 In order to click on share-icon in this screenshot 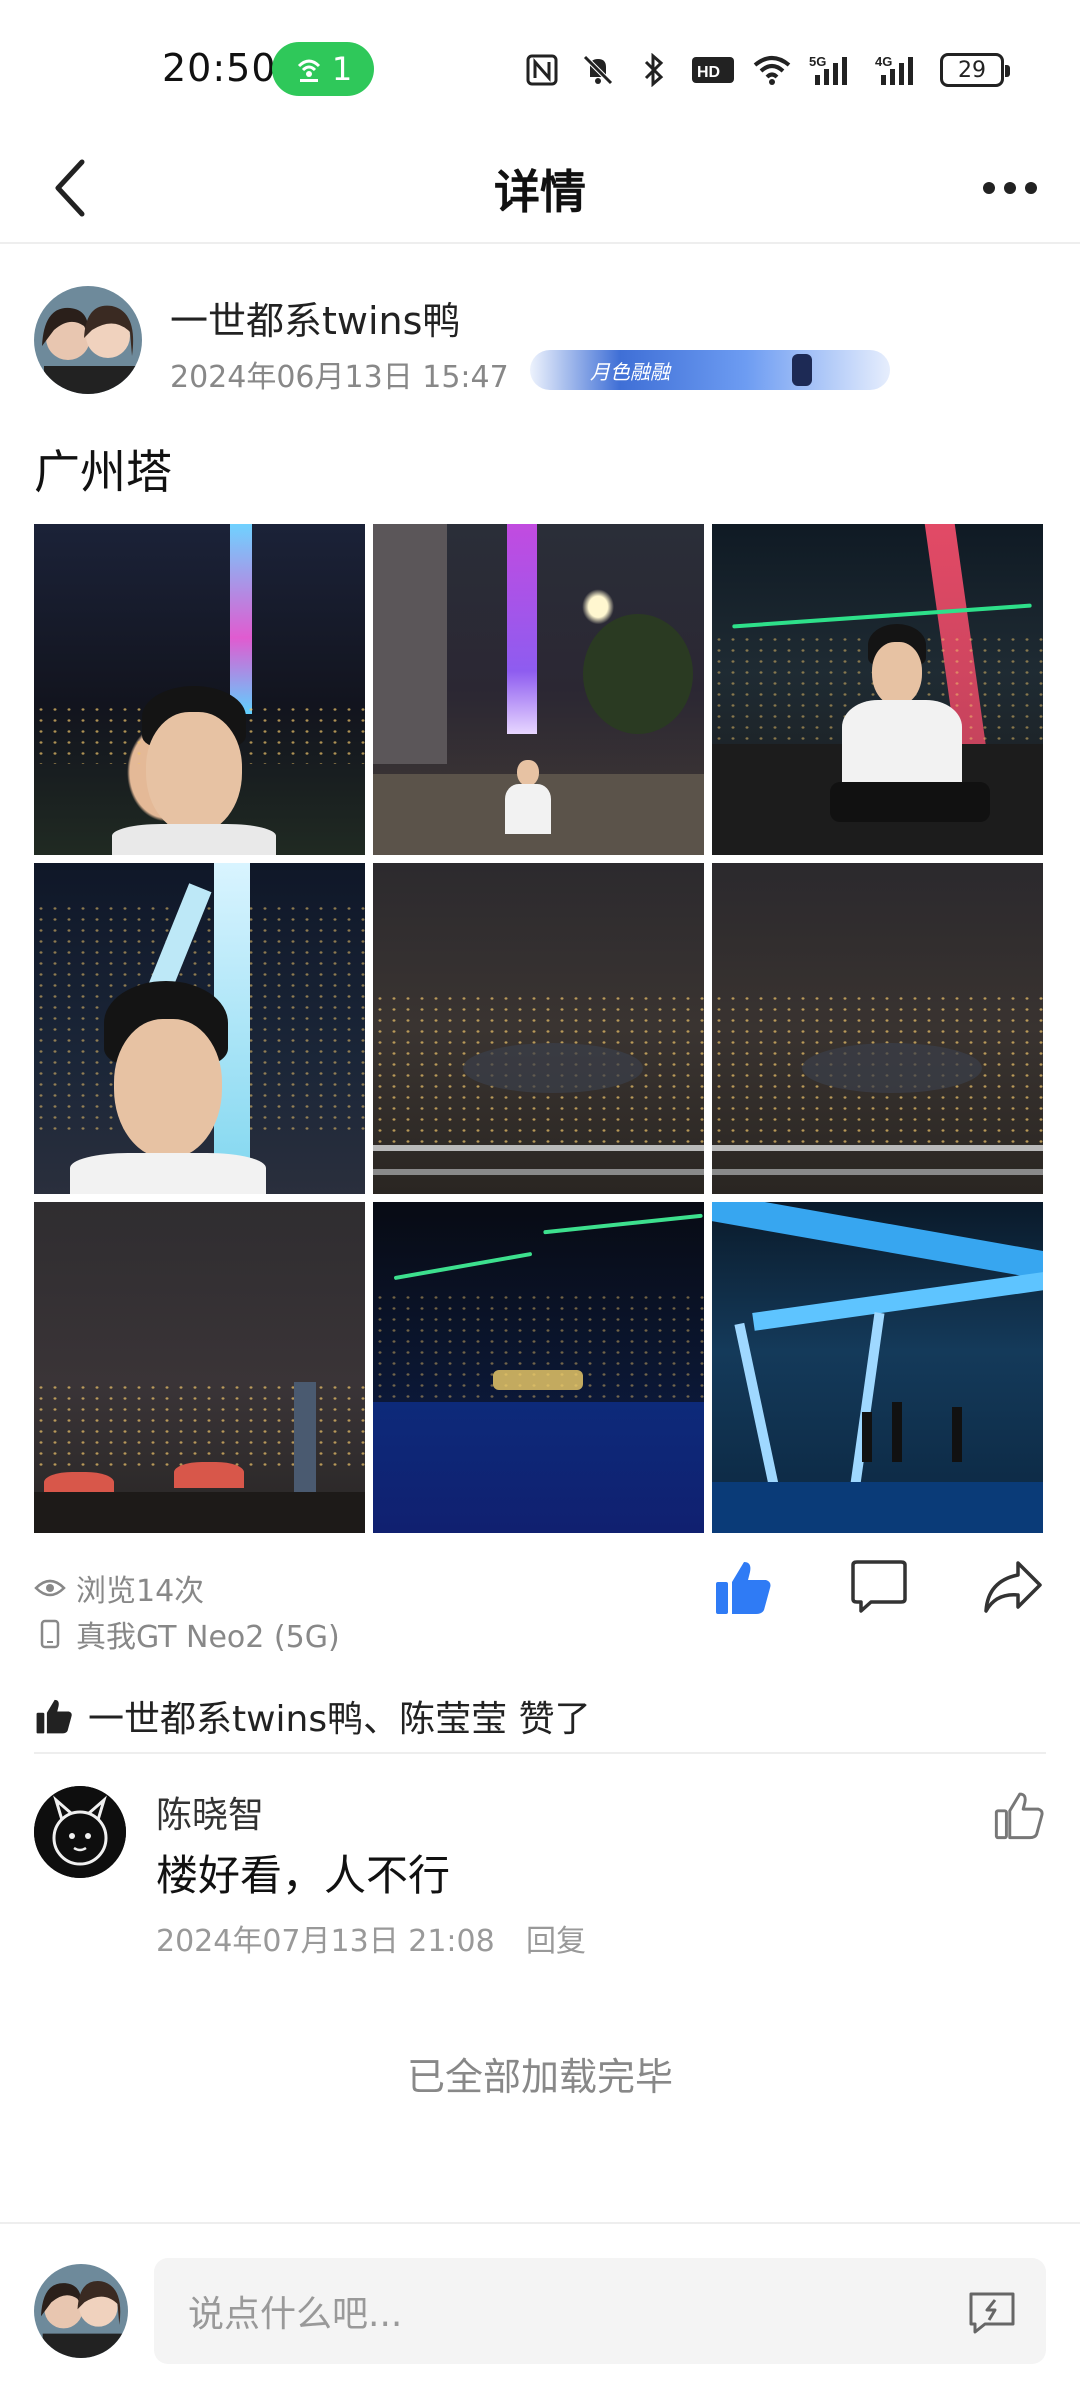, I will do `click(1013, 1587)`.